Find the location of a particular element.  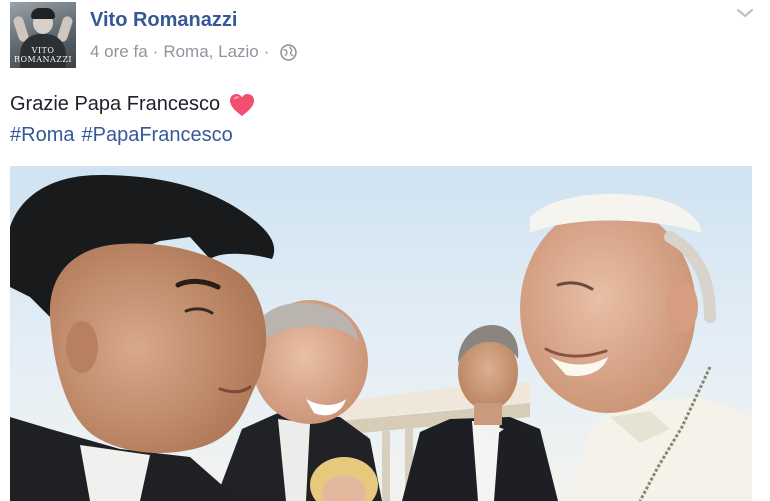

author-name-link: Vito Romanazzi is located at coordinates (163, 20).